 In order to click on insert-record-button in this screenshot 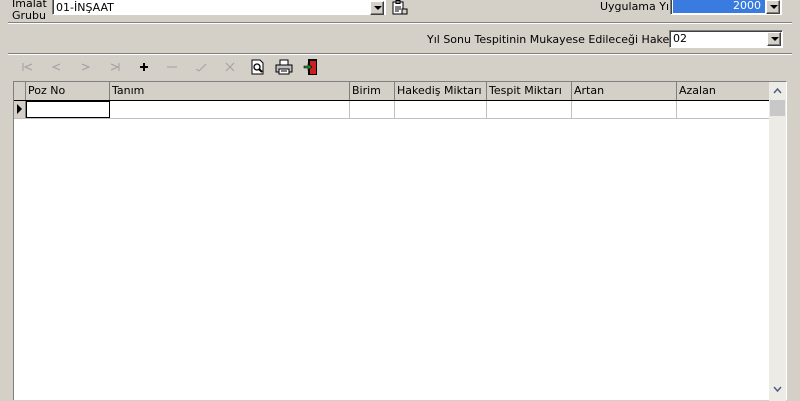, I will do `click(144, 67)`.